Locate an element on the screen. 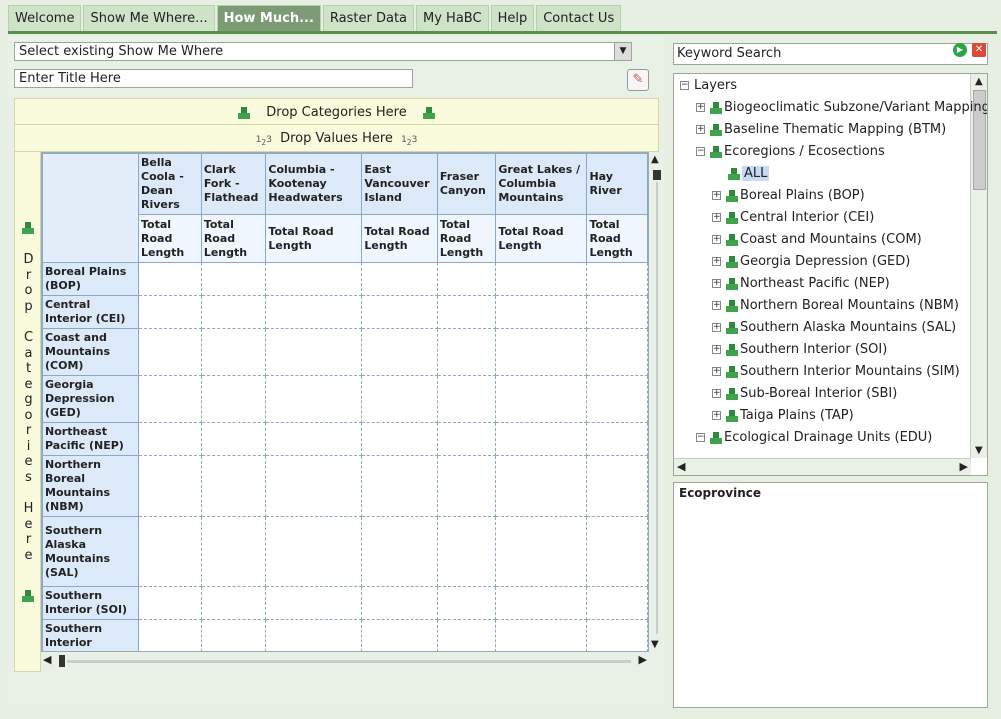 The width and height of the screenshot is (1001, 719). row-header: Southern Interior Mountains (SIM) is located at coordinates (90, 635).